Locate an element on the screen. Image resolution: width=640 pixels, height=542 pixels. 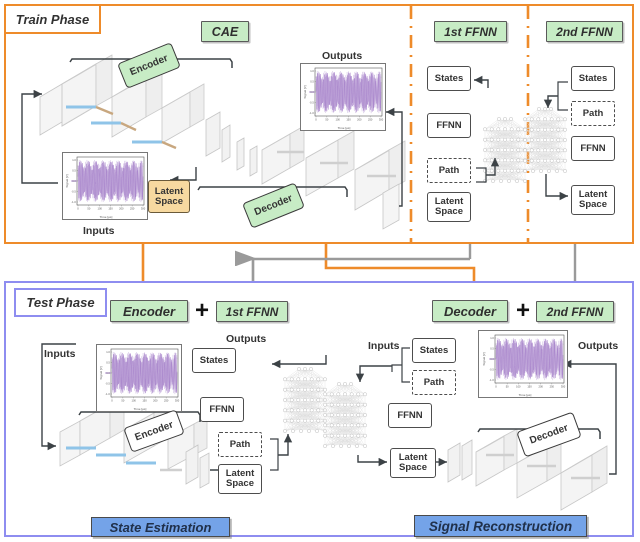
test-left-ffnn-label: FFNN is located at coordinates (222, 409).